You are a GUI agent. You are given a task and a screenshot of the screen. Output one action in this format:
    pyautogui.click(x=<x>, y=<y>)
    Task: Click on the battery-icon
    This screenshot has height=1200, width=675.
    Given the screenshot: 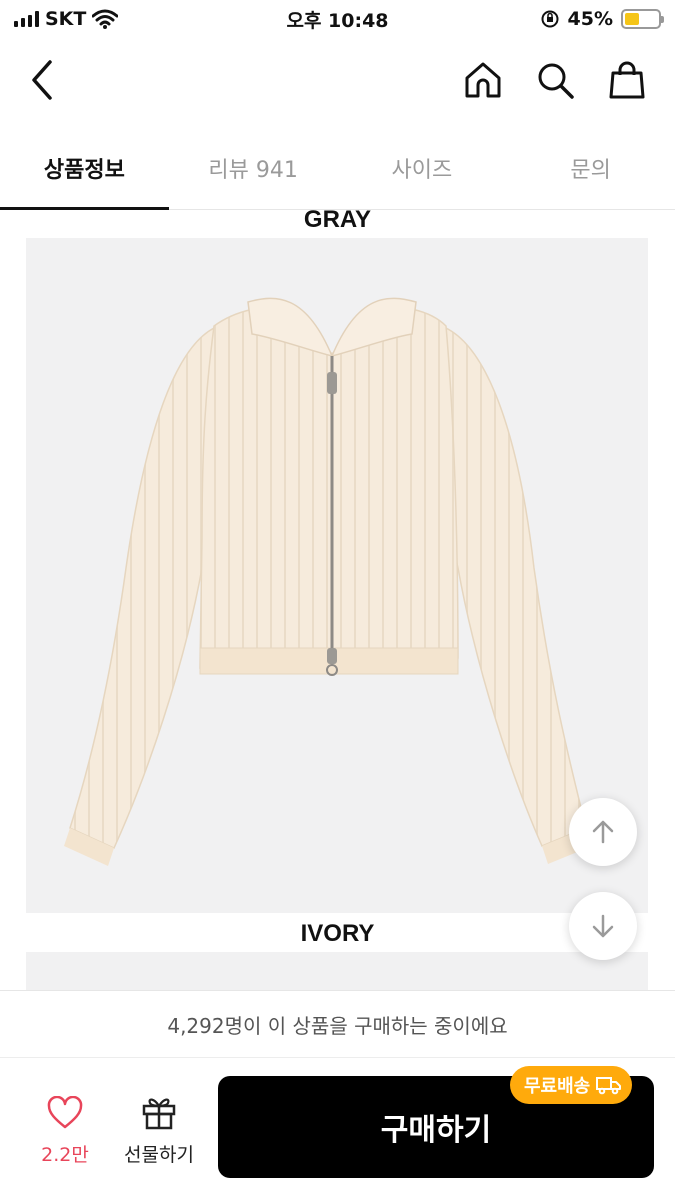 What is the action you would take?
    pyautogui.click(x=642, y=19)
    